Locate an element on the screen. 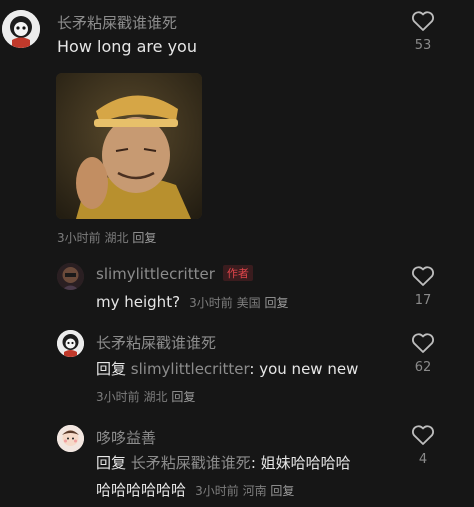 Image resolution: width=474 pixels, height=507 pixels. like-button: 53 is located at coordinates (423, 31).